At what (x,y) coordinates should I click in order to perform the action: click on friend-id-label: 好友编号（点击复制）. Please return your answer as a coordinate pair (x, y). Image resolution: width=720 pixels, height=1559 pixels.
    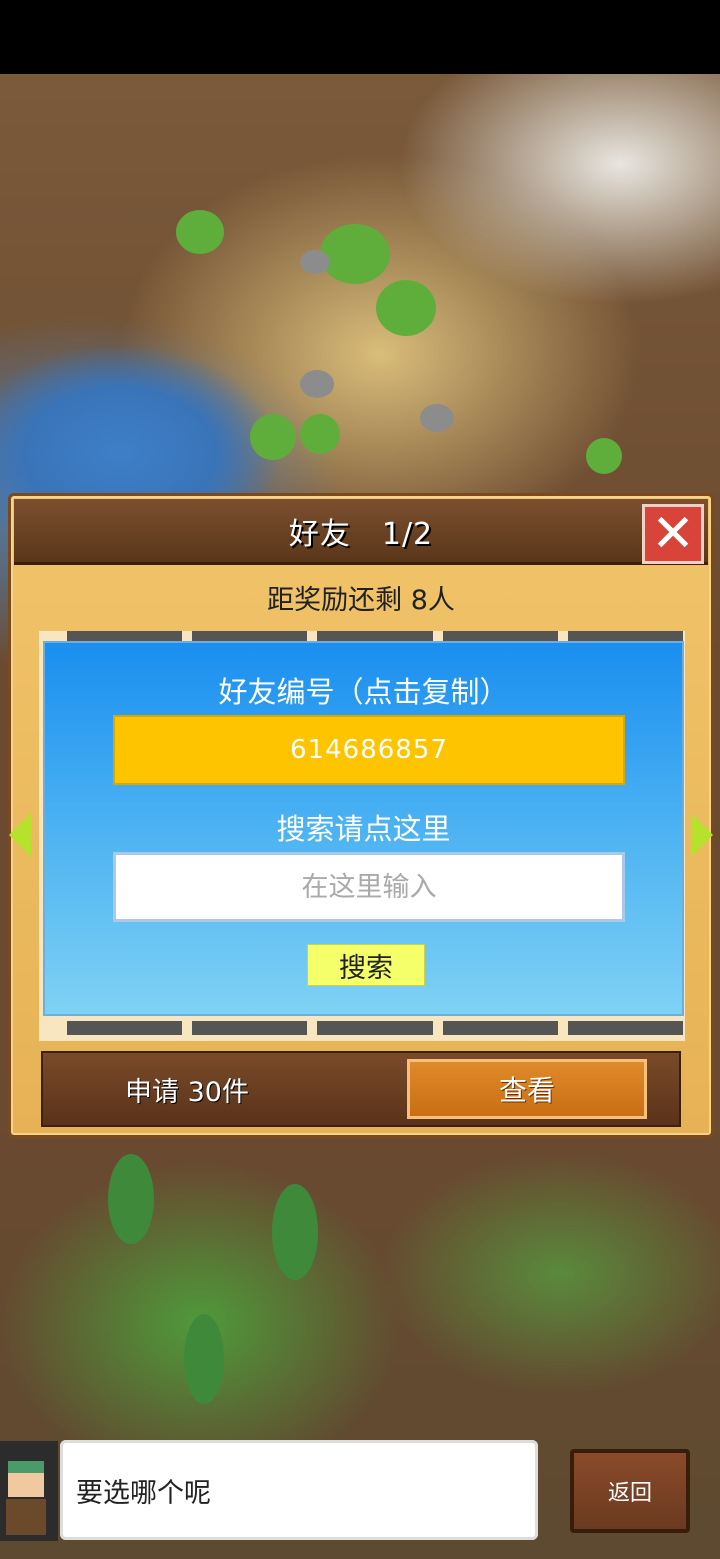
    Looking at the image, I should click on (363, 692).